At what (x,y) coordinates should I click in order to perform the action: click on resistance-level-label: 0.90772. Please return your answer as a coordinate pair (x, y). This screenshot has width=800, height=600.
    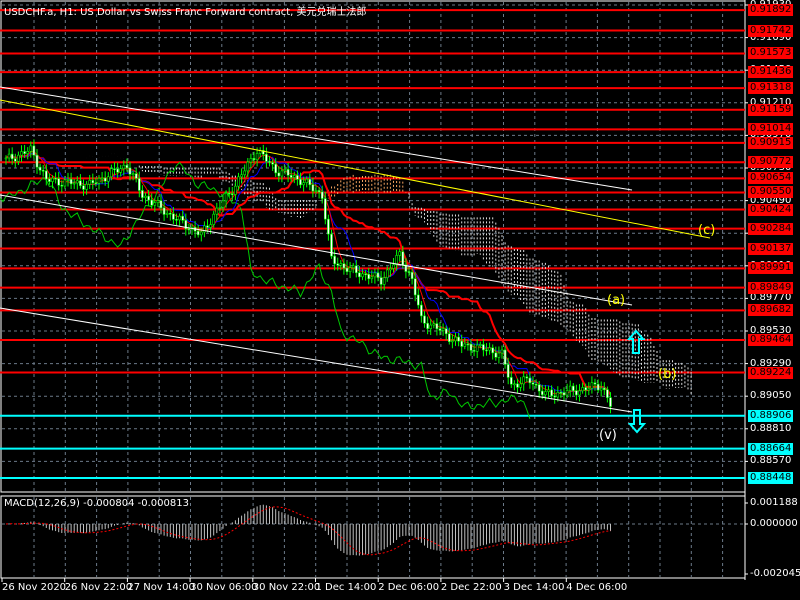
    Looking at the image, I should click on (771, 162).